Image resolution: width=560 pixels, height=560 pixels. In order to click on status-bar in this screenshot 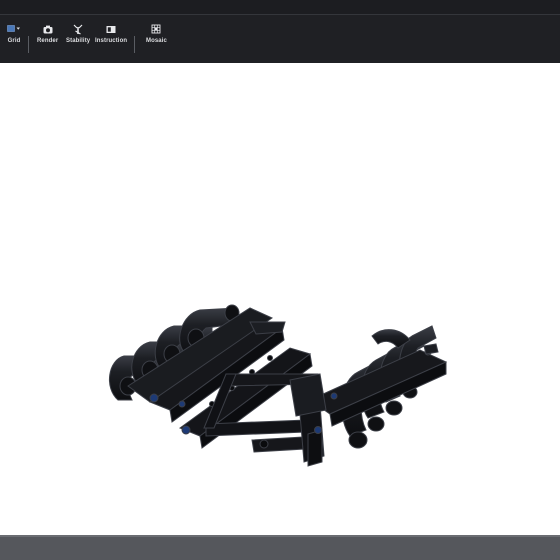, I will do `click(280, 547)`.